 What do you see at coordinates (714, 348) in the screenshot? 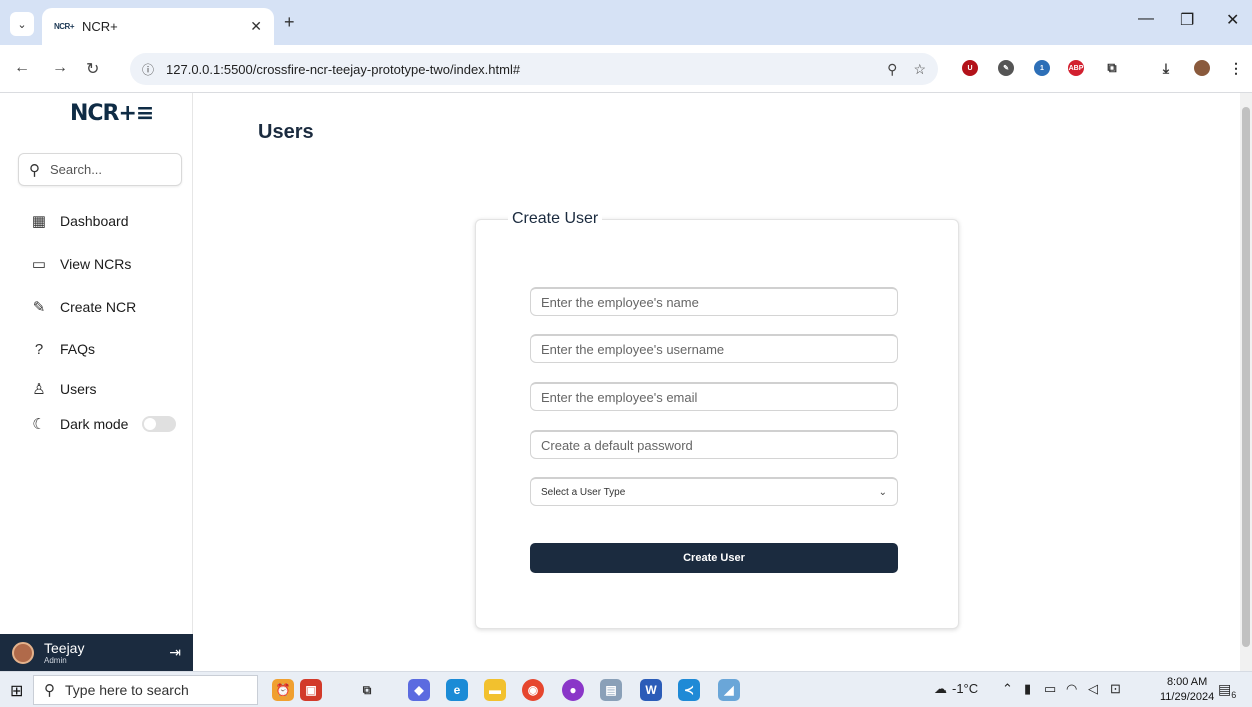
I see `employee-username-field` at bounding box center [714, 348].